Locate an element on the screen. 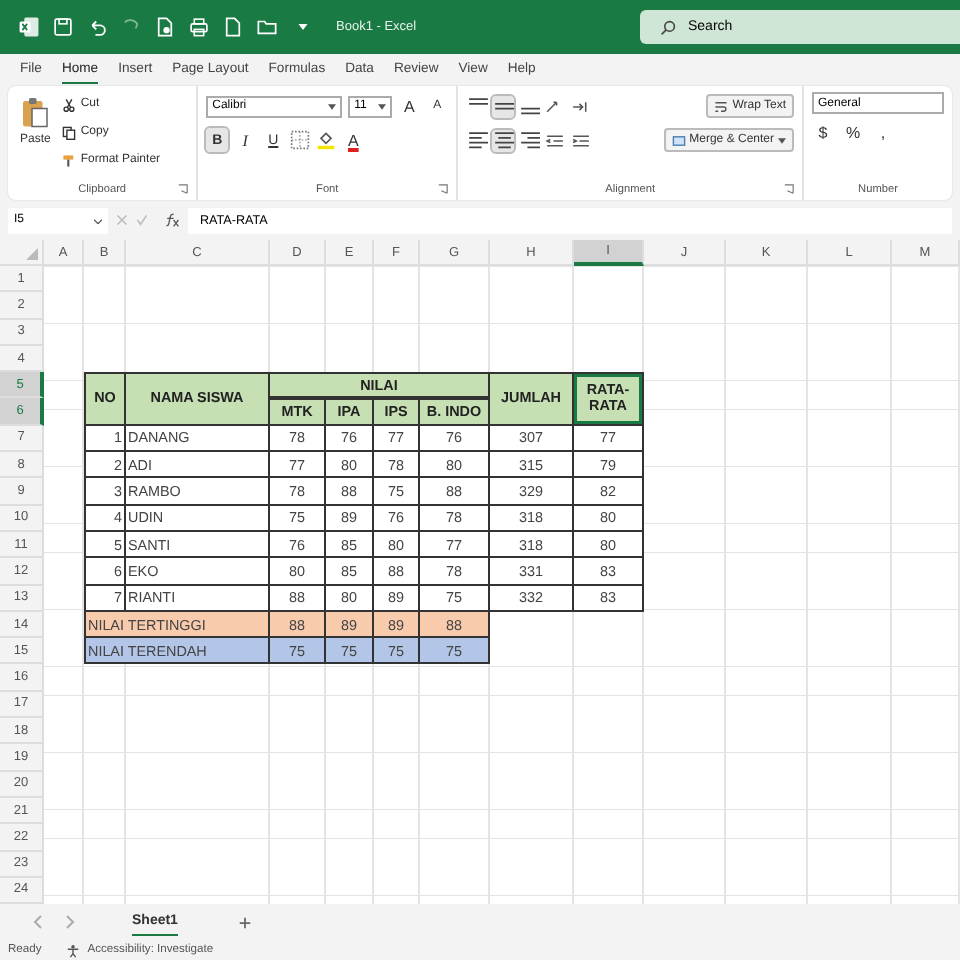 This screenshot has height=960, width=960. undo-icon is located at coordinates (97, 27).